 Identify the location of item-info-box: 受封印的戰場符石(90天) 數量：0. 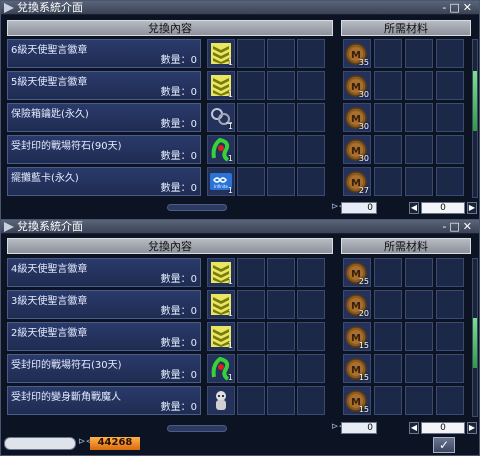
(104, 149).